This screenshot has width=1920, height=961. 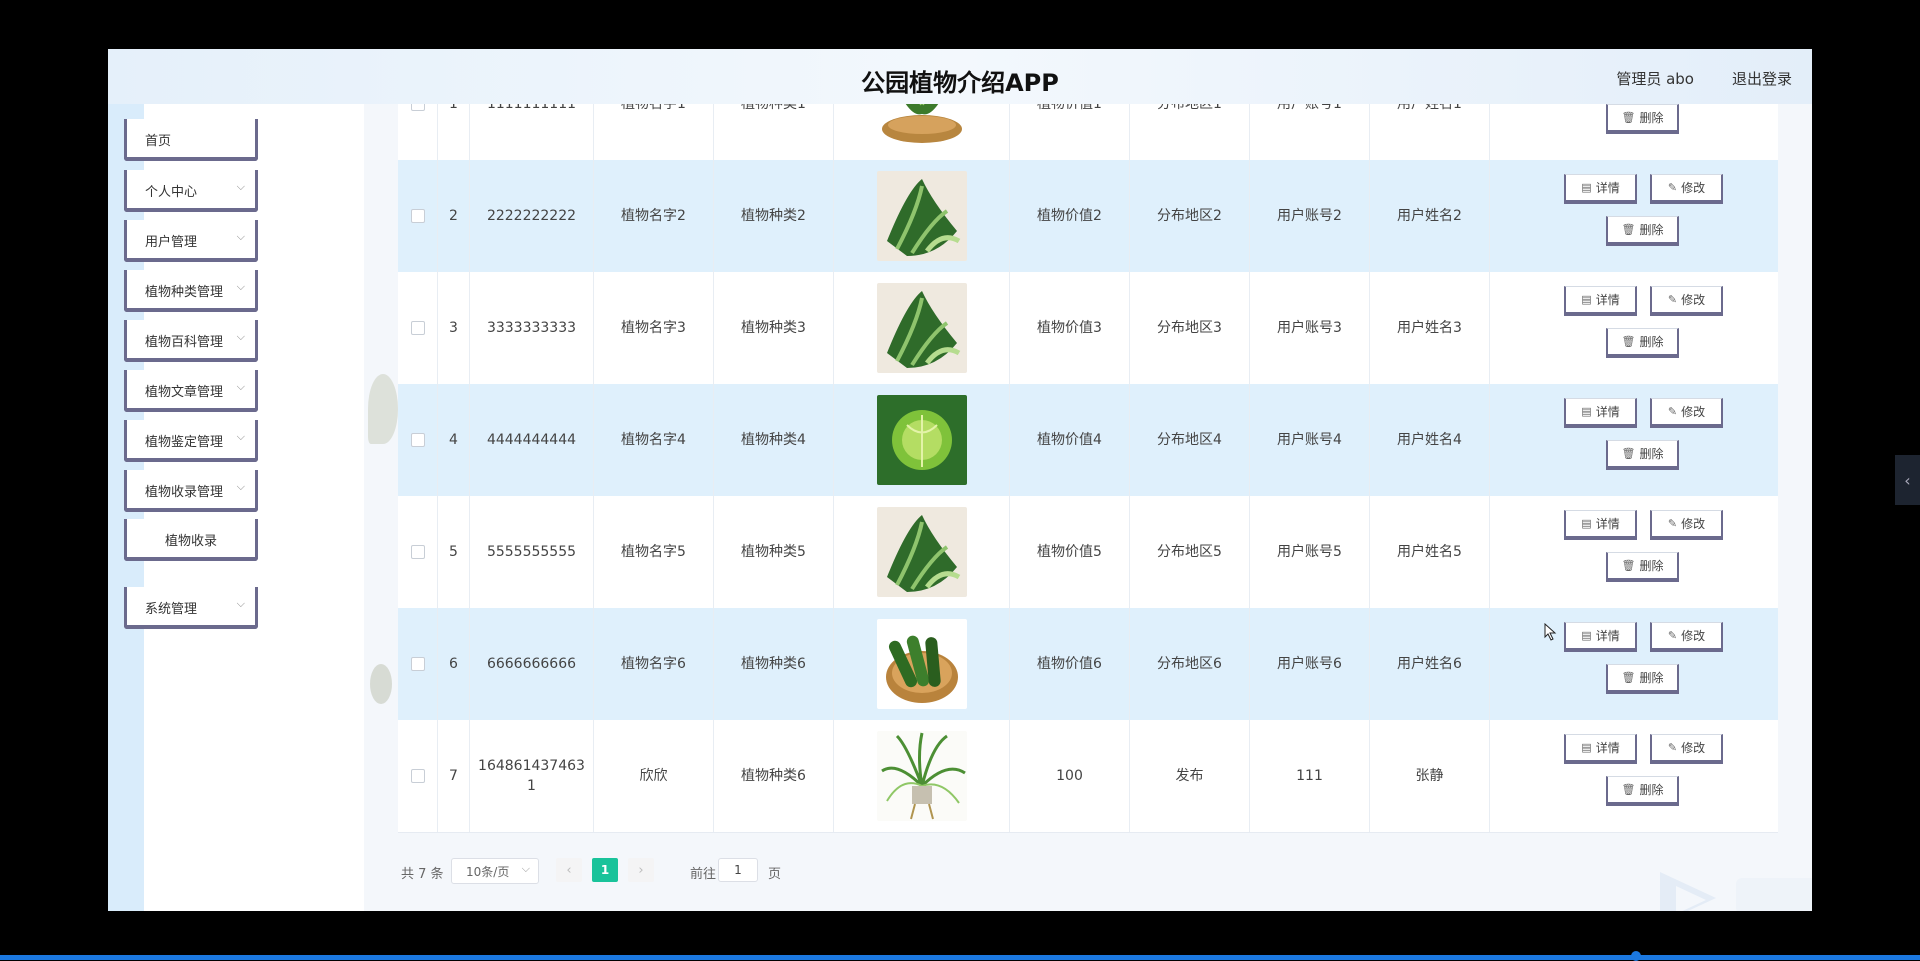 What do you see at coordinates (191, 391) in the screenshot?
I see `sidebar-item: 植物文章管理 ⌵` at bounding box center [191, 391].